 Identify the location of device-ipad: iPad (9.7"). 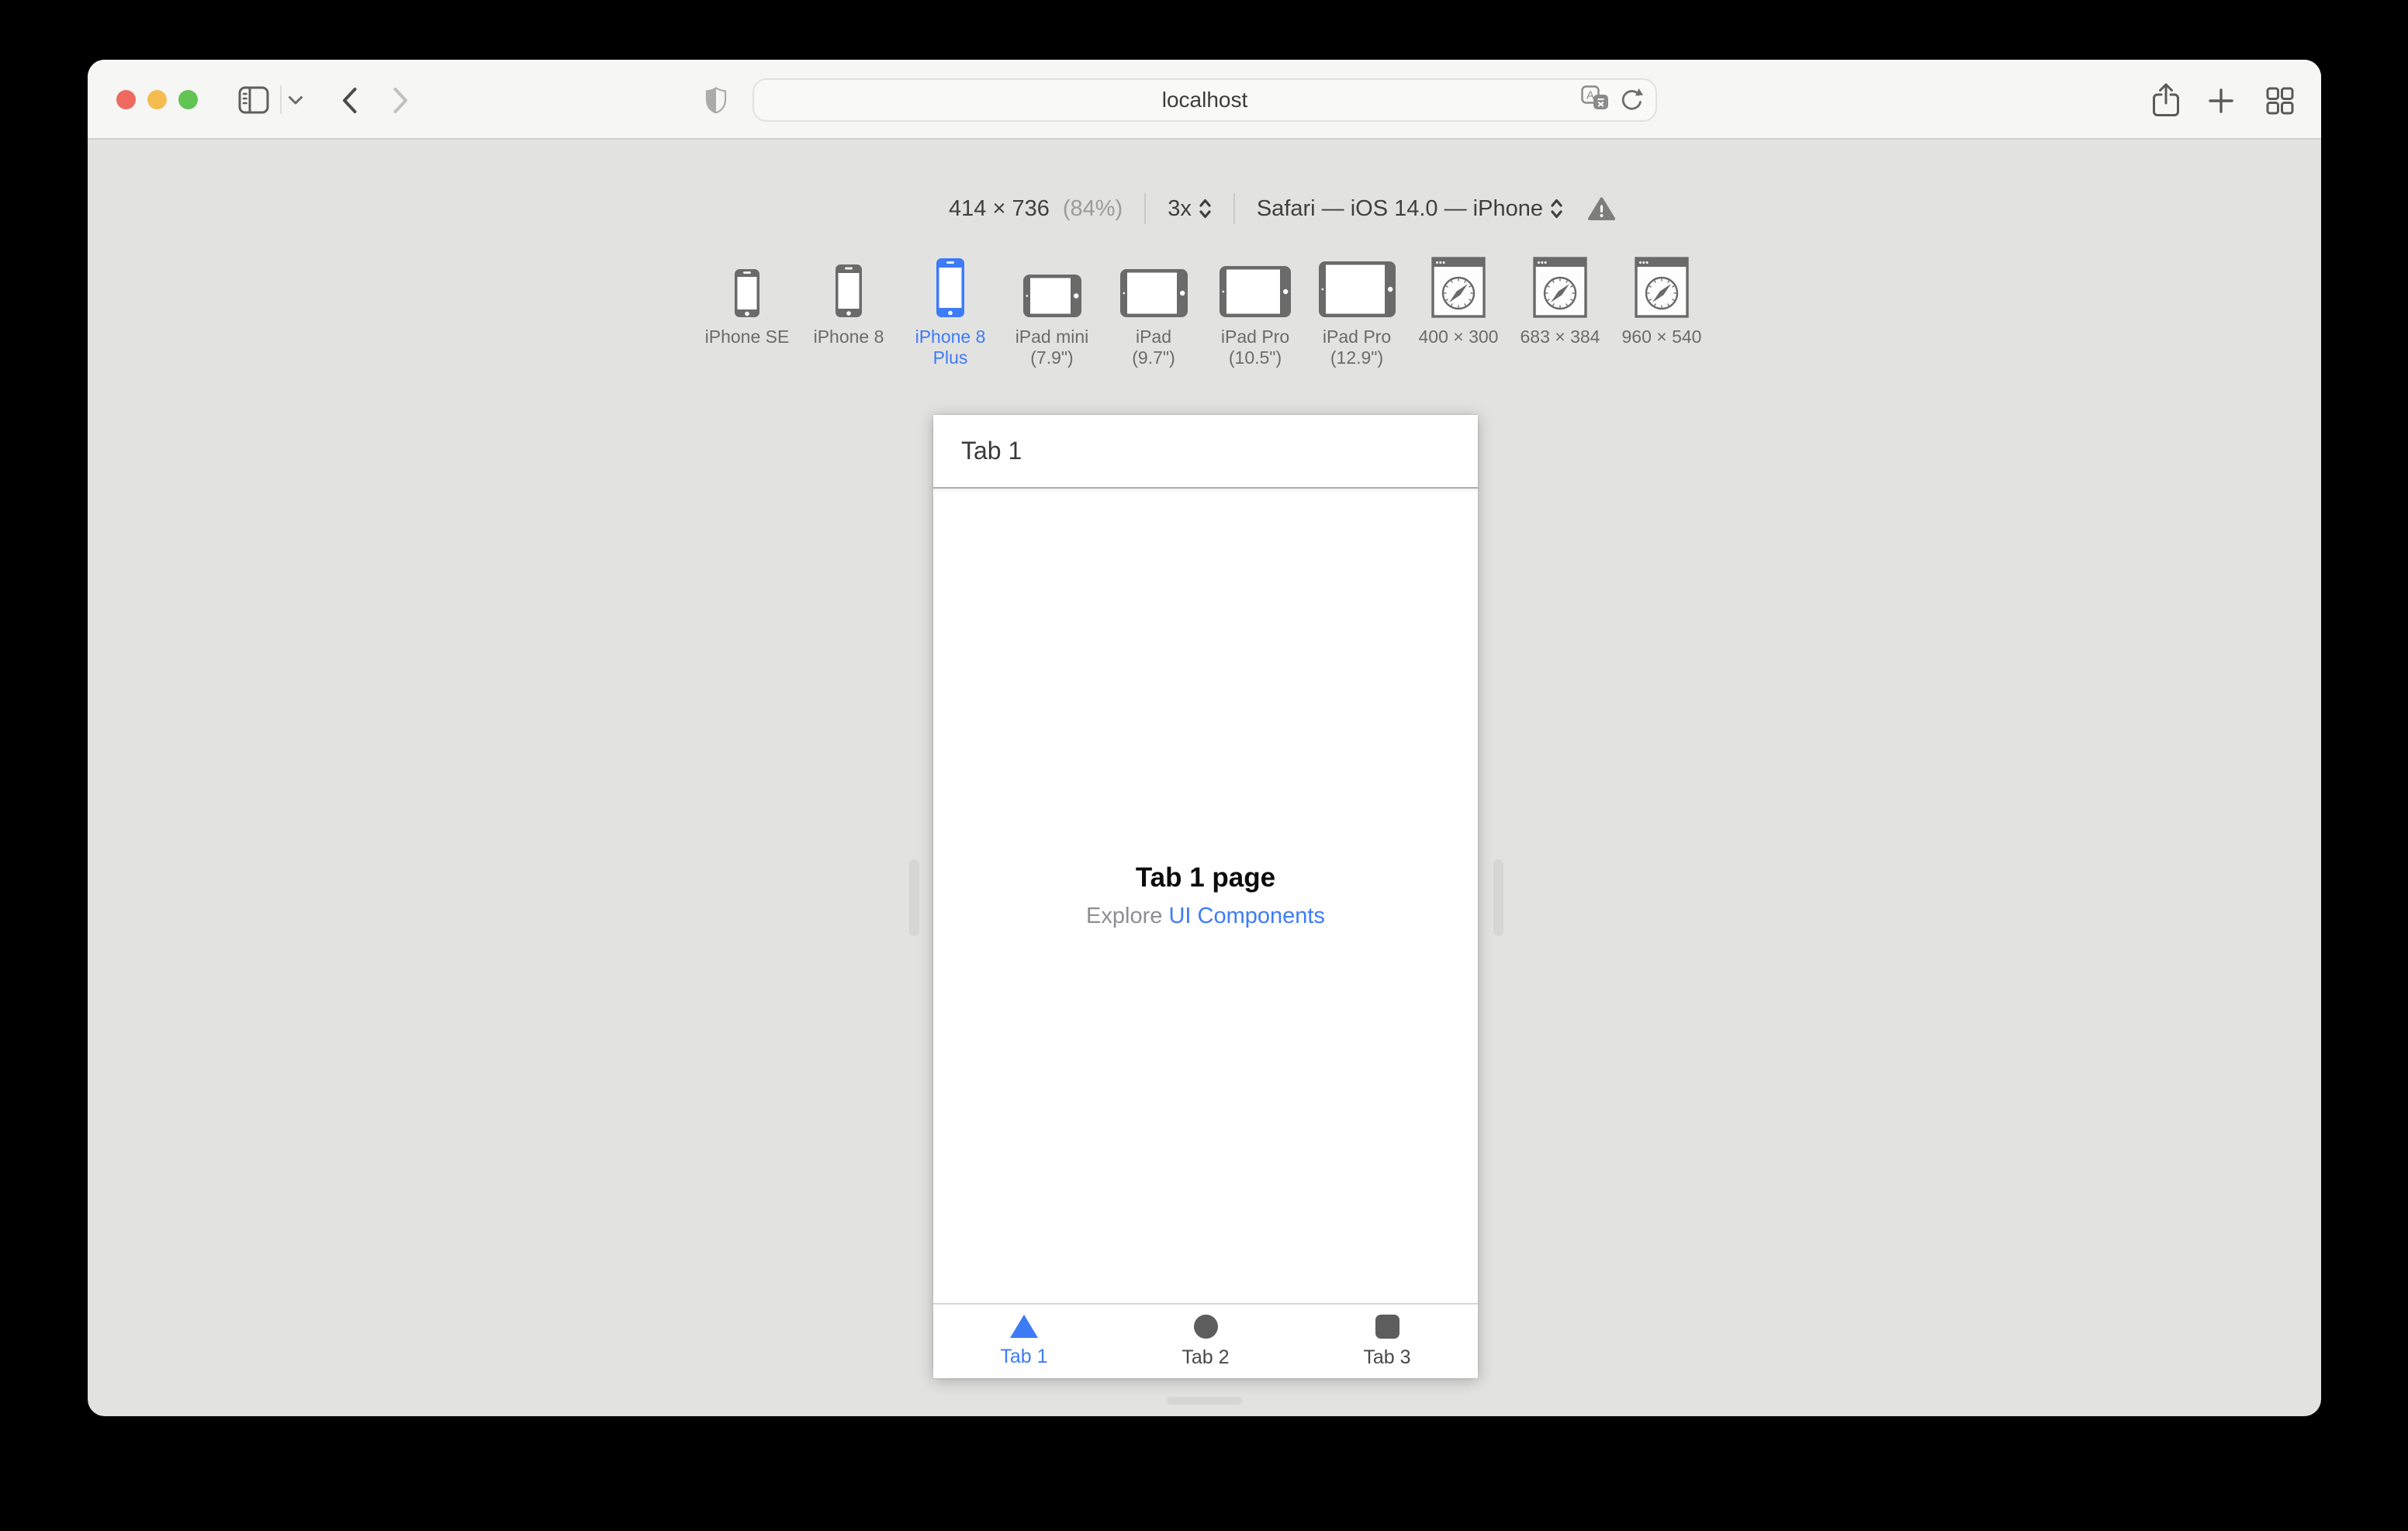
(1154, 312).